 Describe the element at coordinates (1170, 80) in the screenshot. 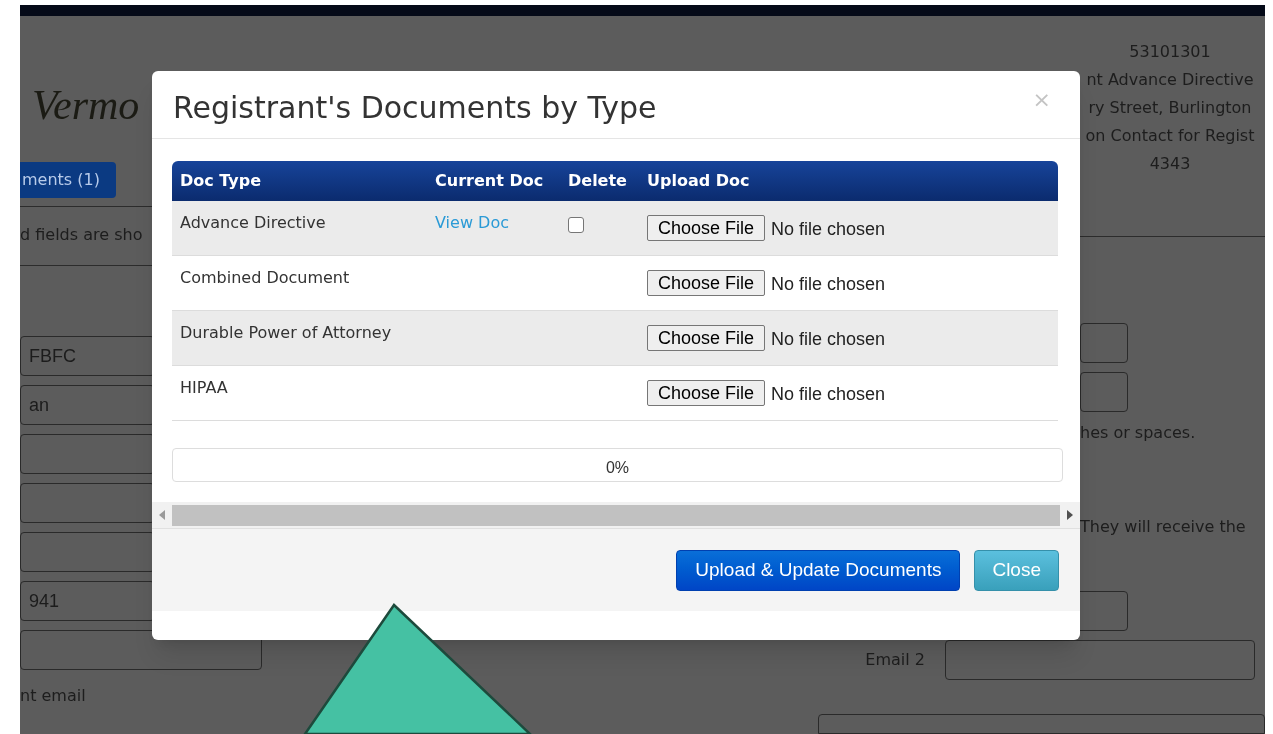

I see `header-info-line: nt Advance Directive` at that location.